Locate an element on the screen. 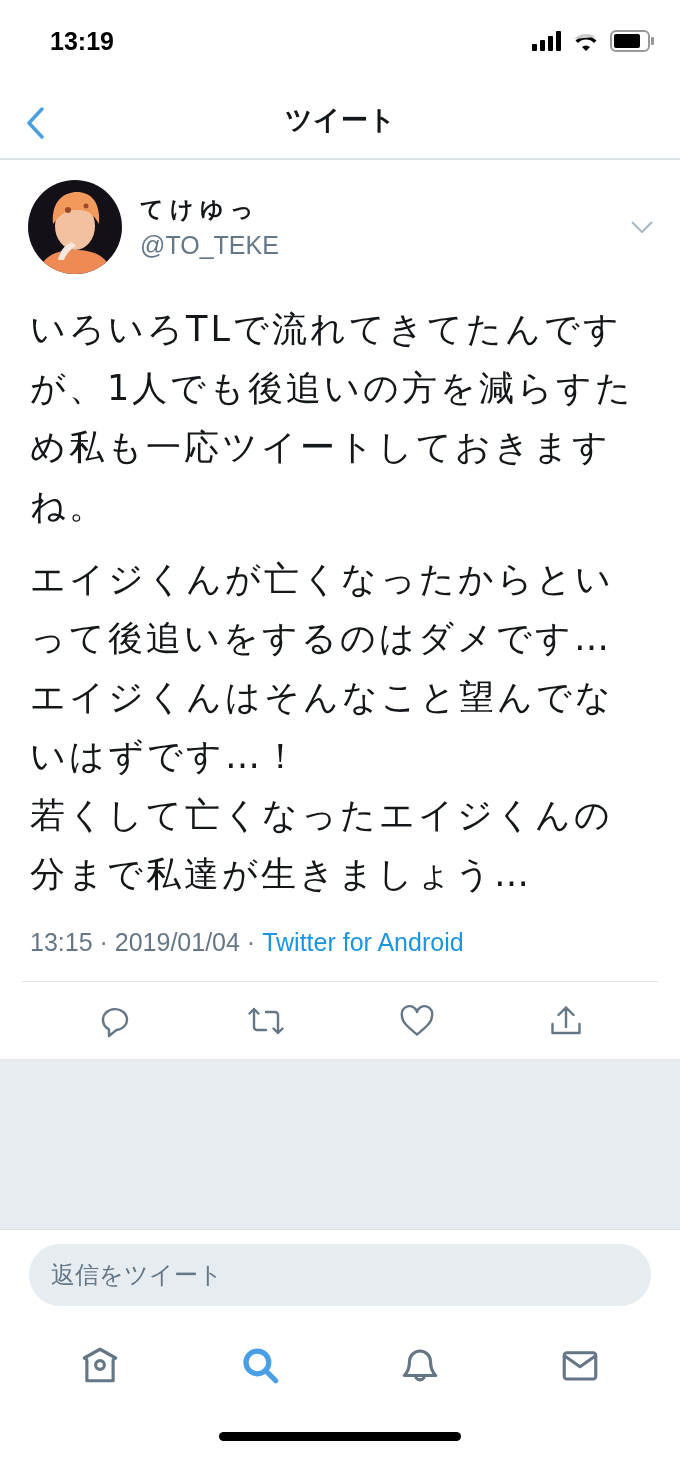 This screenshot has width=680, height=1472. tweet-text: エイジくんはそんなこと望んでないはずです…！ is located at coordinates (322, 727).